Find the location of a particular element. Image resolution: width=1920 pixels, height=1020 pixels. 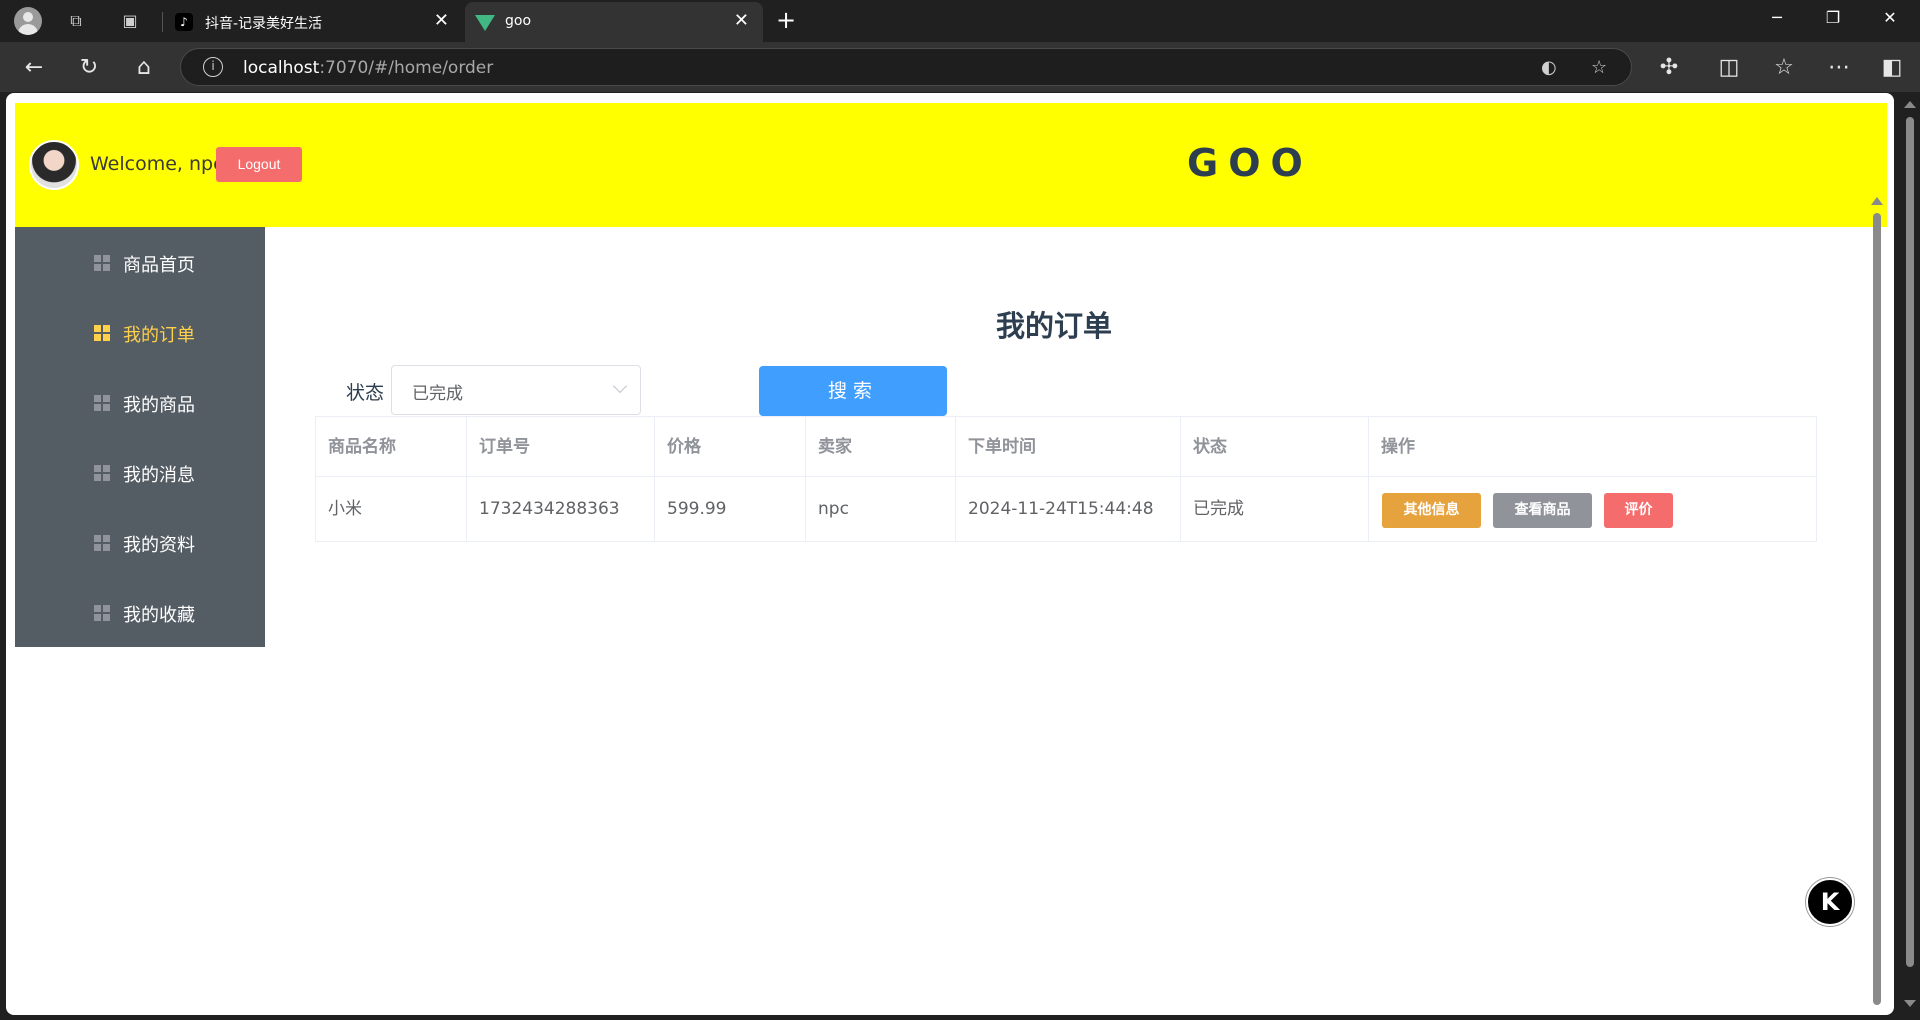

sidebar-item-messages: 我的消息 is located at coordinates (140, 472).